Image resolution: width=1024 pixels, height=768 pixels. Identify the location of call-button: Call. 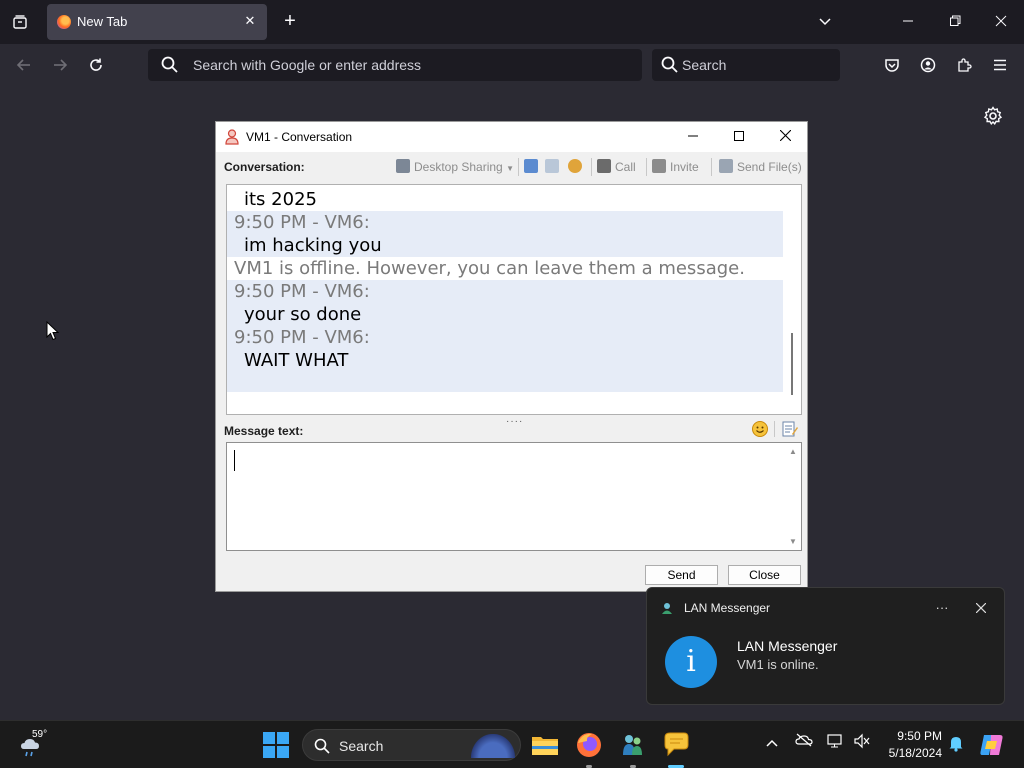
(616, 167).